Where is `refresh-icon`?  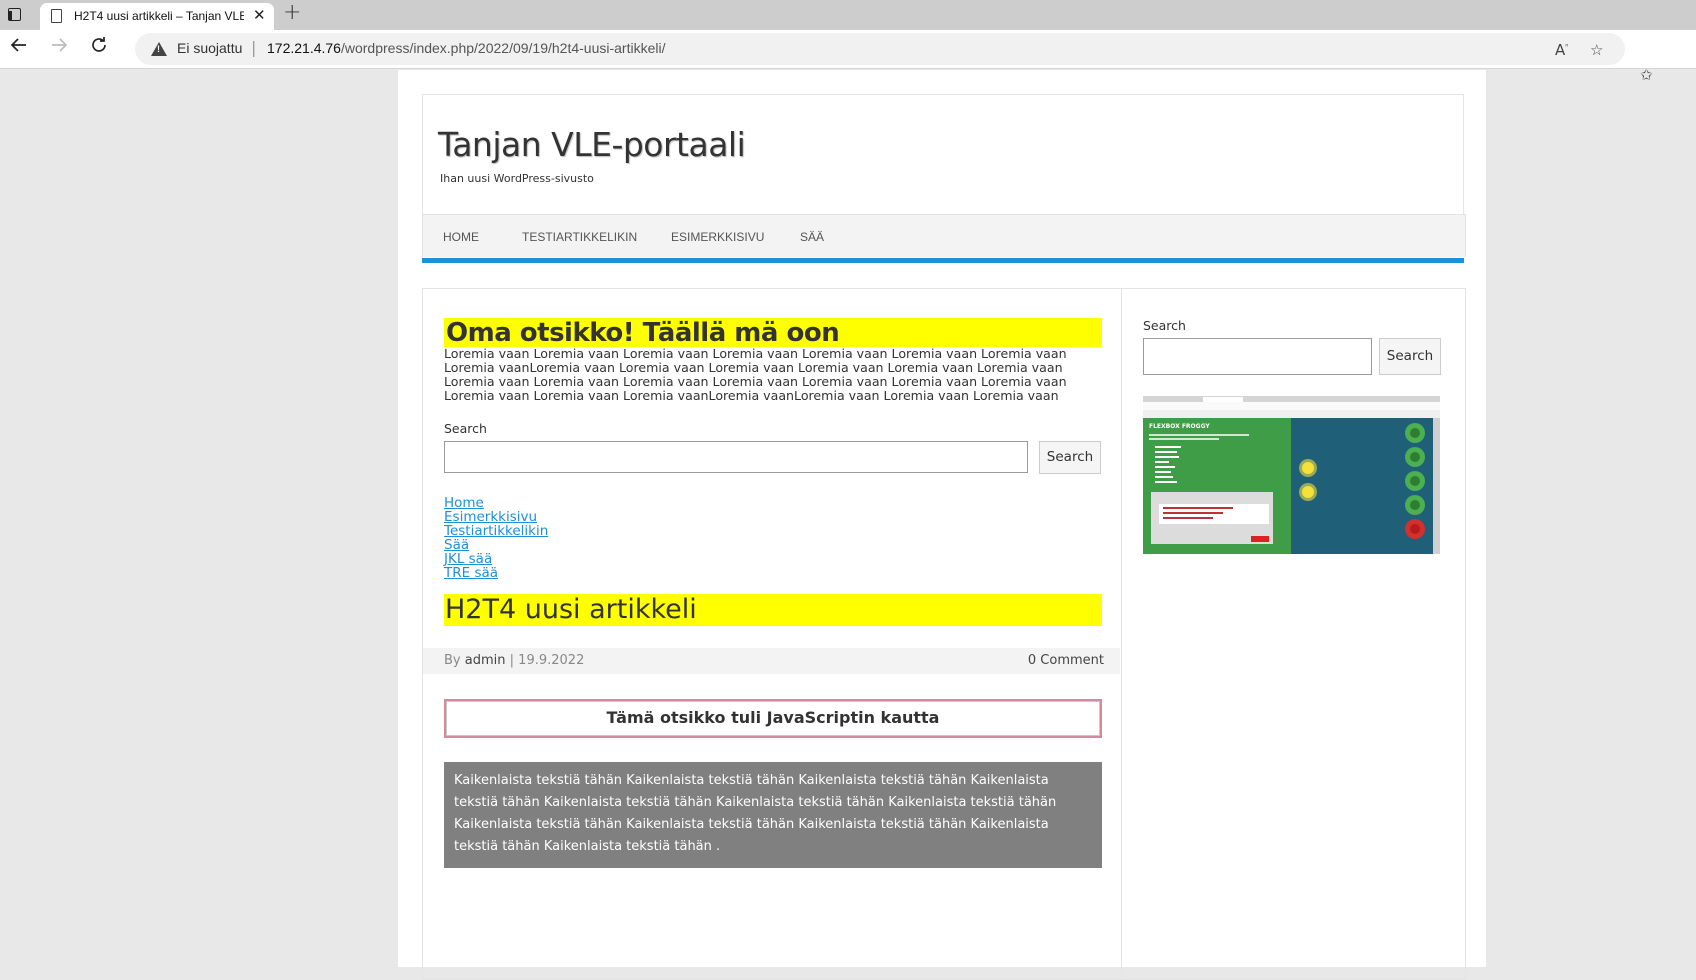
refresh-icon is located at coordinates (99, 49).